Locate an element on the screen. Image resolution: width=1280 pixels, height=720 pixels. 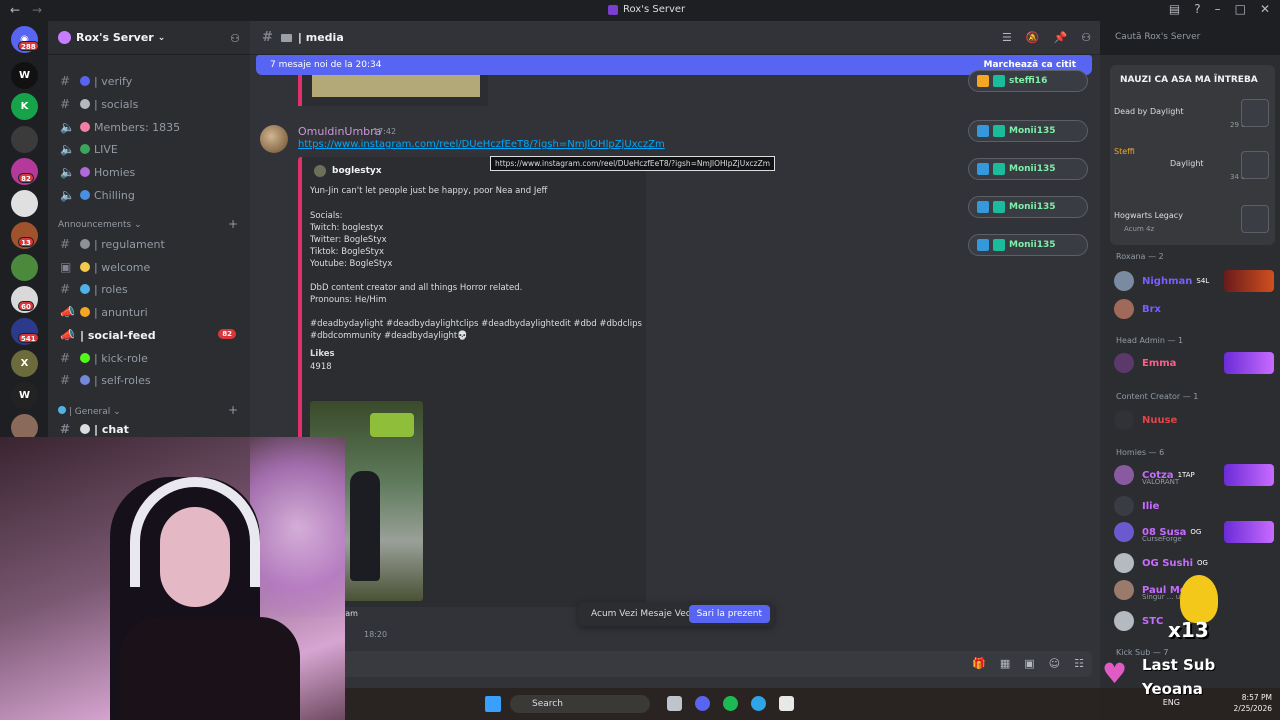
member-item: Cotza 1TAP VALORANT is located at coordinates (1194, 475).